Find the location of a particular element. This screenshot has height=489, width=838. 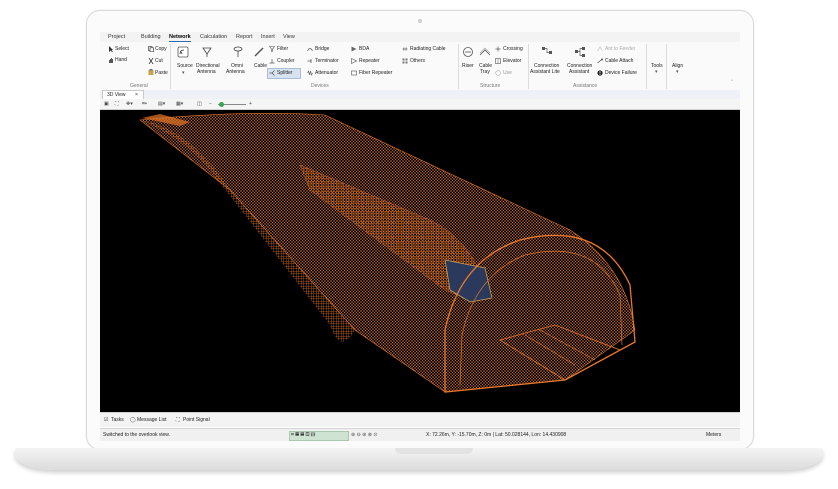

grid-icon: ▦▾ is located at coordinates (179, 104).